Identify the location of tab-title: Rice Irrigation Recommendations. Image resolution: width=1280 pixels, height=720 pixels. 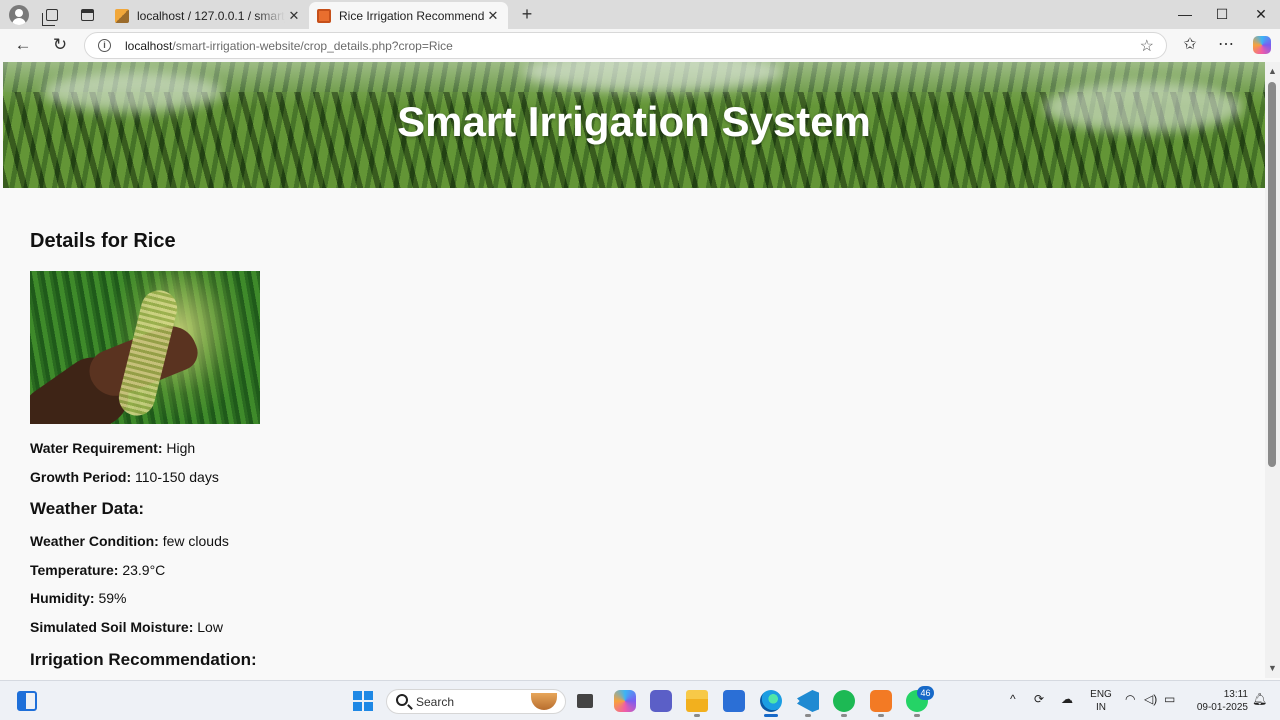
(411, 15).